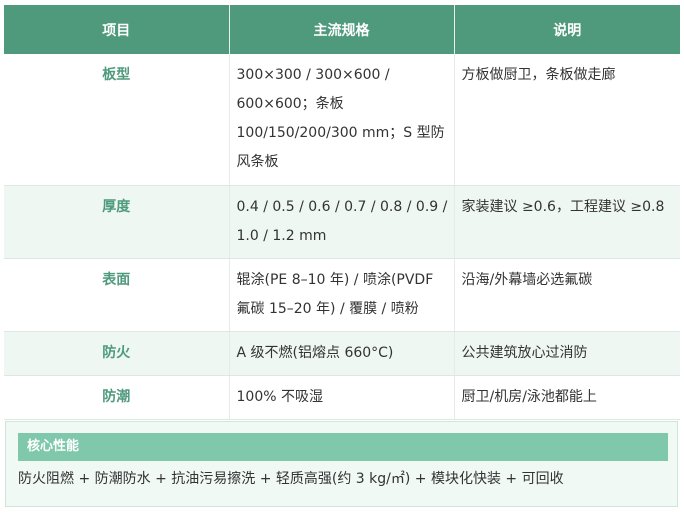 The height and width of the screenshot is (514, 684). Describe the element at coordinates (117, 29) in the screenshot. I see `header-item: 项目` at that location.